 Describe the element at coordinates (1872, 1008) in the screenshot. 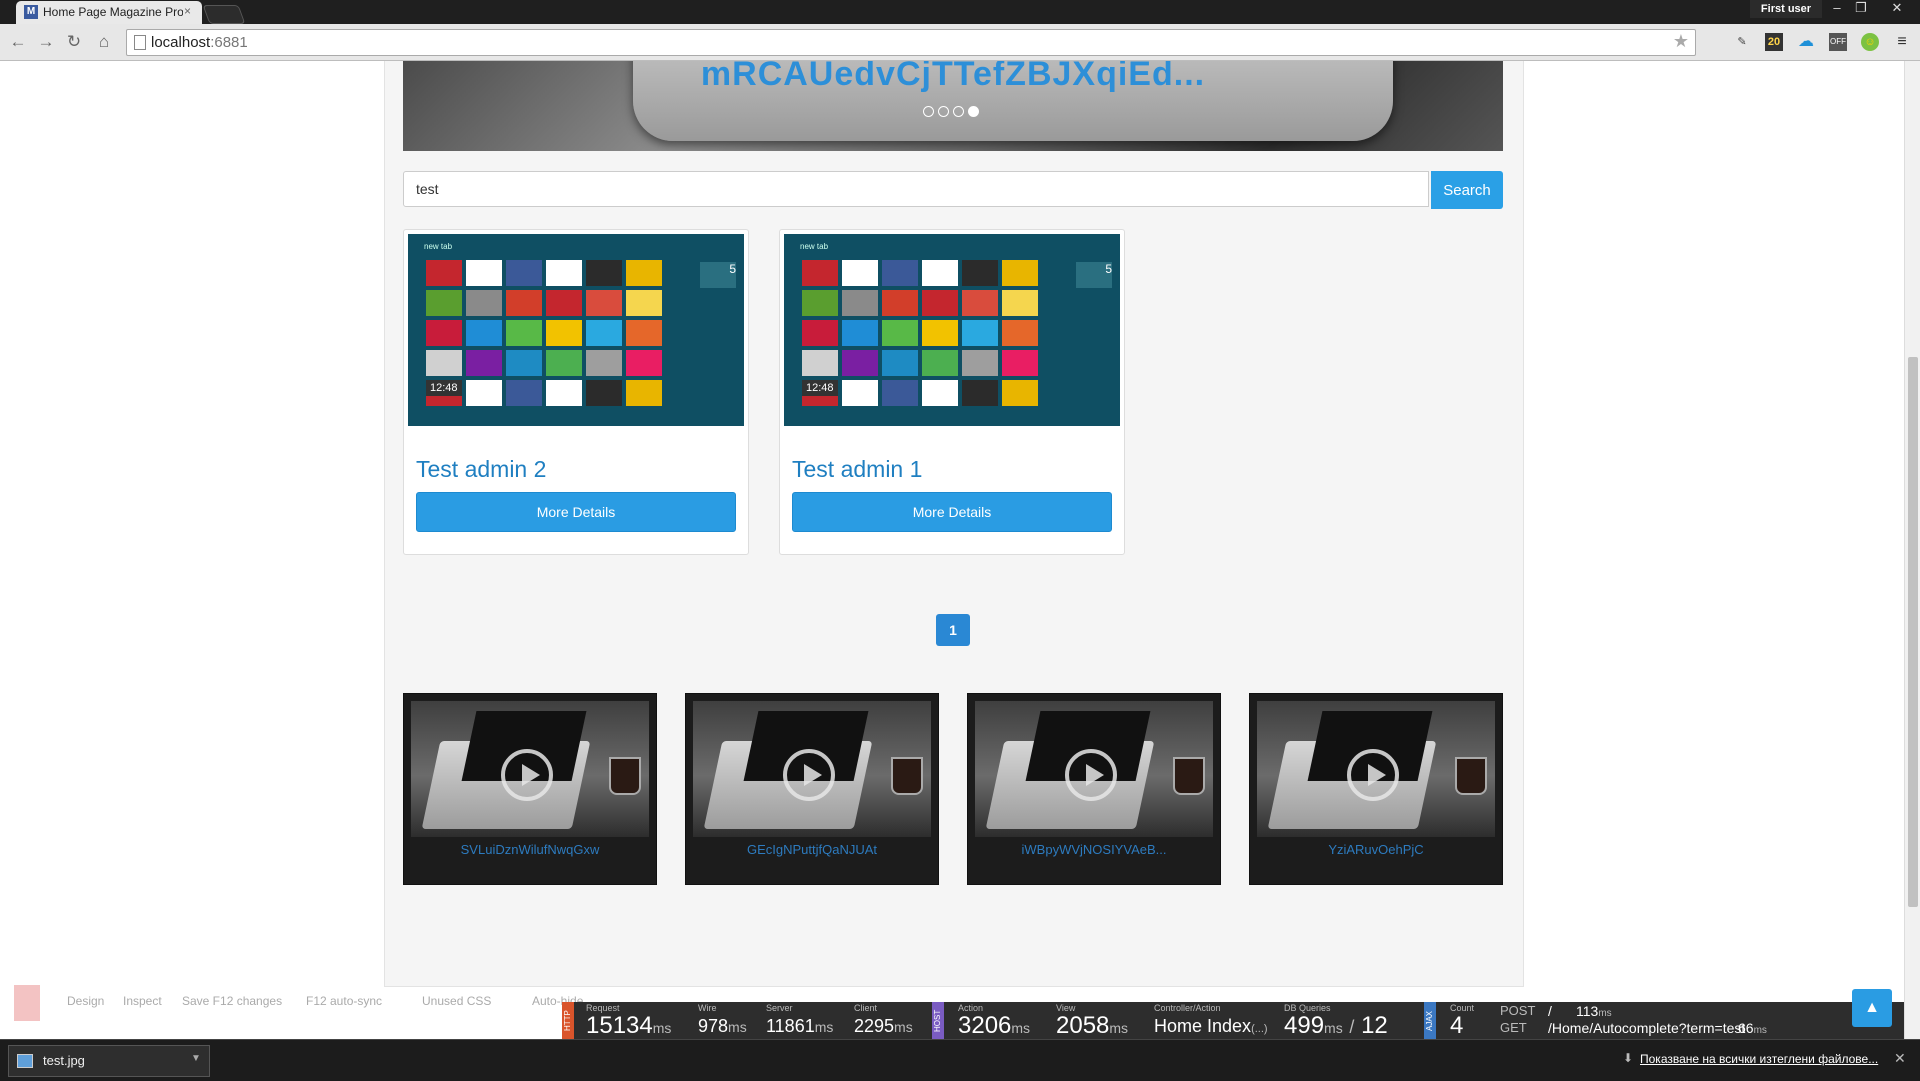

I see `back-to-top-icon: ▲` at that location.